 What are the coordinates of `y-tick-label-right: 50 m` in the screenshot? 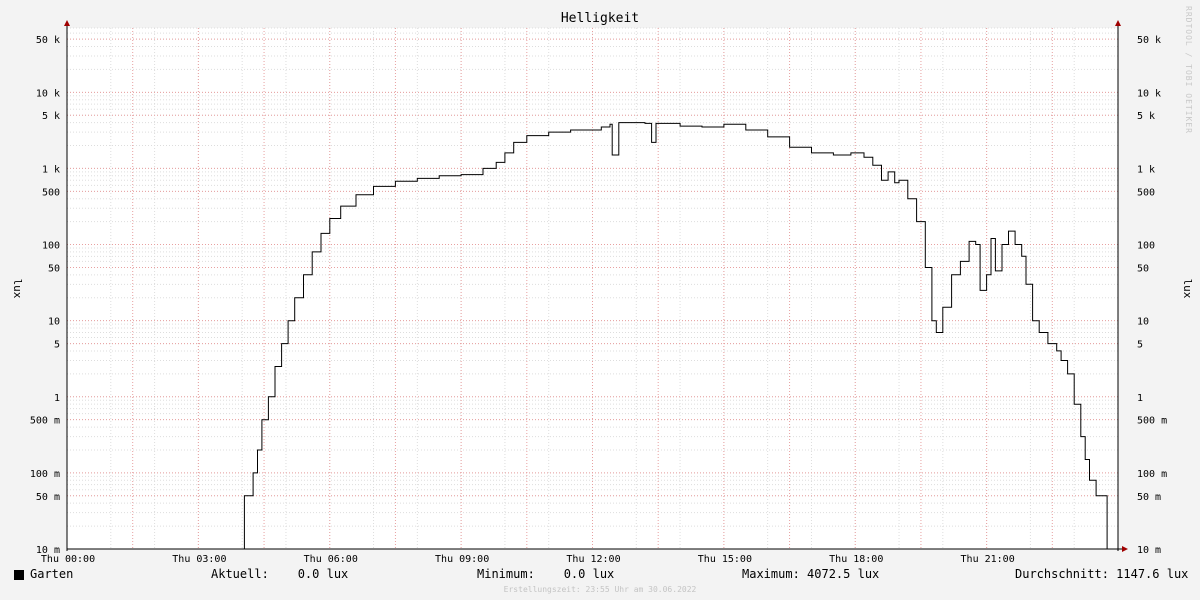 It's located at (1149, 497).